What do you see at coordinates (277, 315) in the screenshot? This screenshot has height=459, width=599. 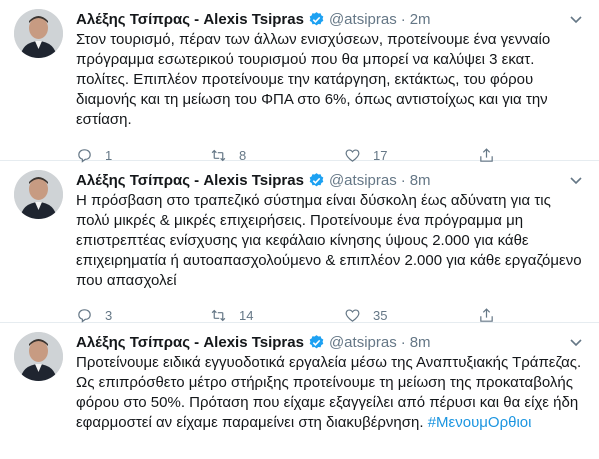 I see `retweet-button: 14` at bounding box center [277, 315].